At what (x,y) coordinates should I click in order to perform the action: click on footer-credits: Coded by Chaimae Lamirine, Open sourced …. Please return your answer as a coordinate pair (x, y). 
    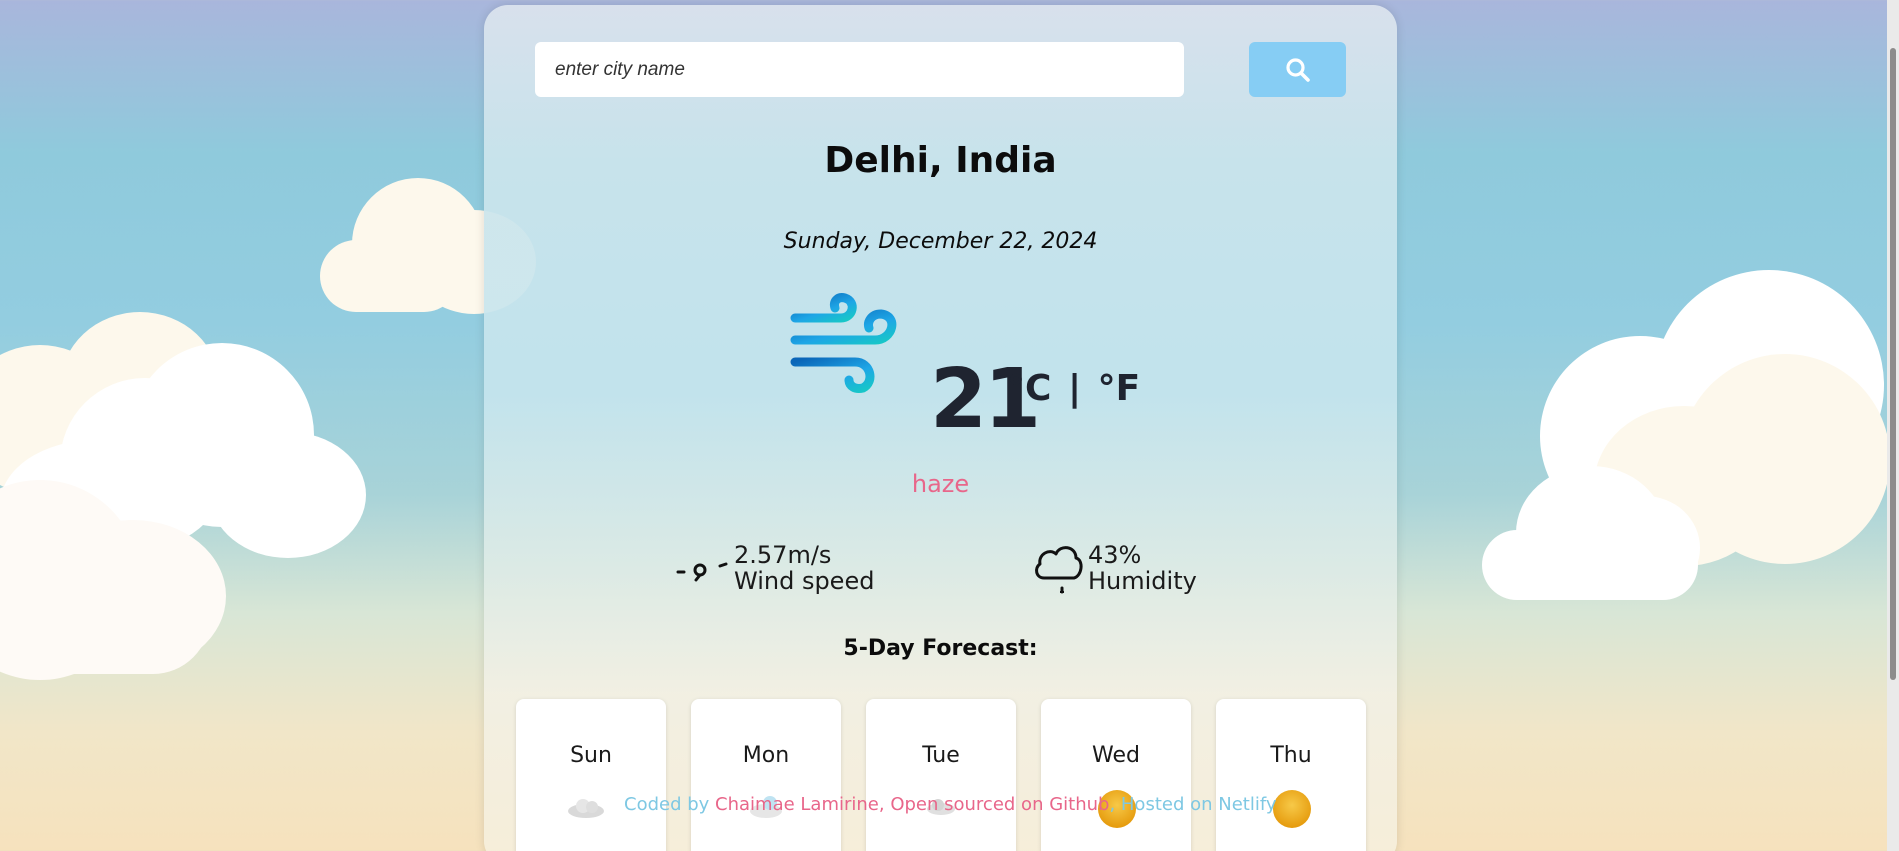
    Looking at the image, I should click on (950, 804).